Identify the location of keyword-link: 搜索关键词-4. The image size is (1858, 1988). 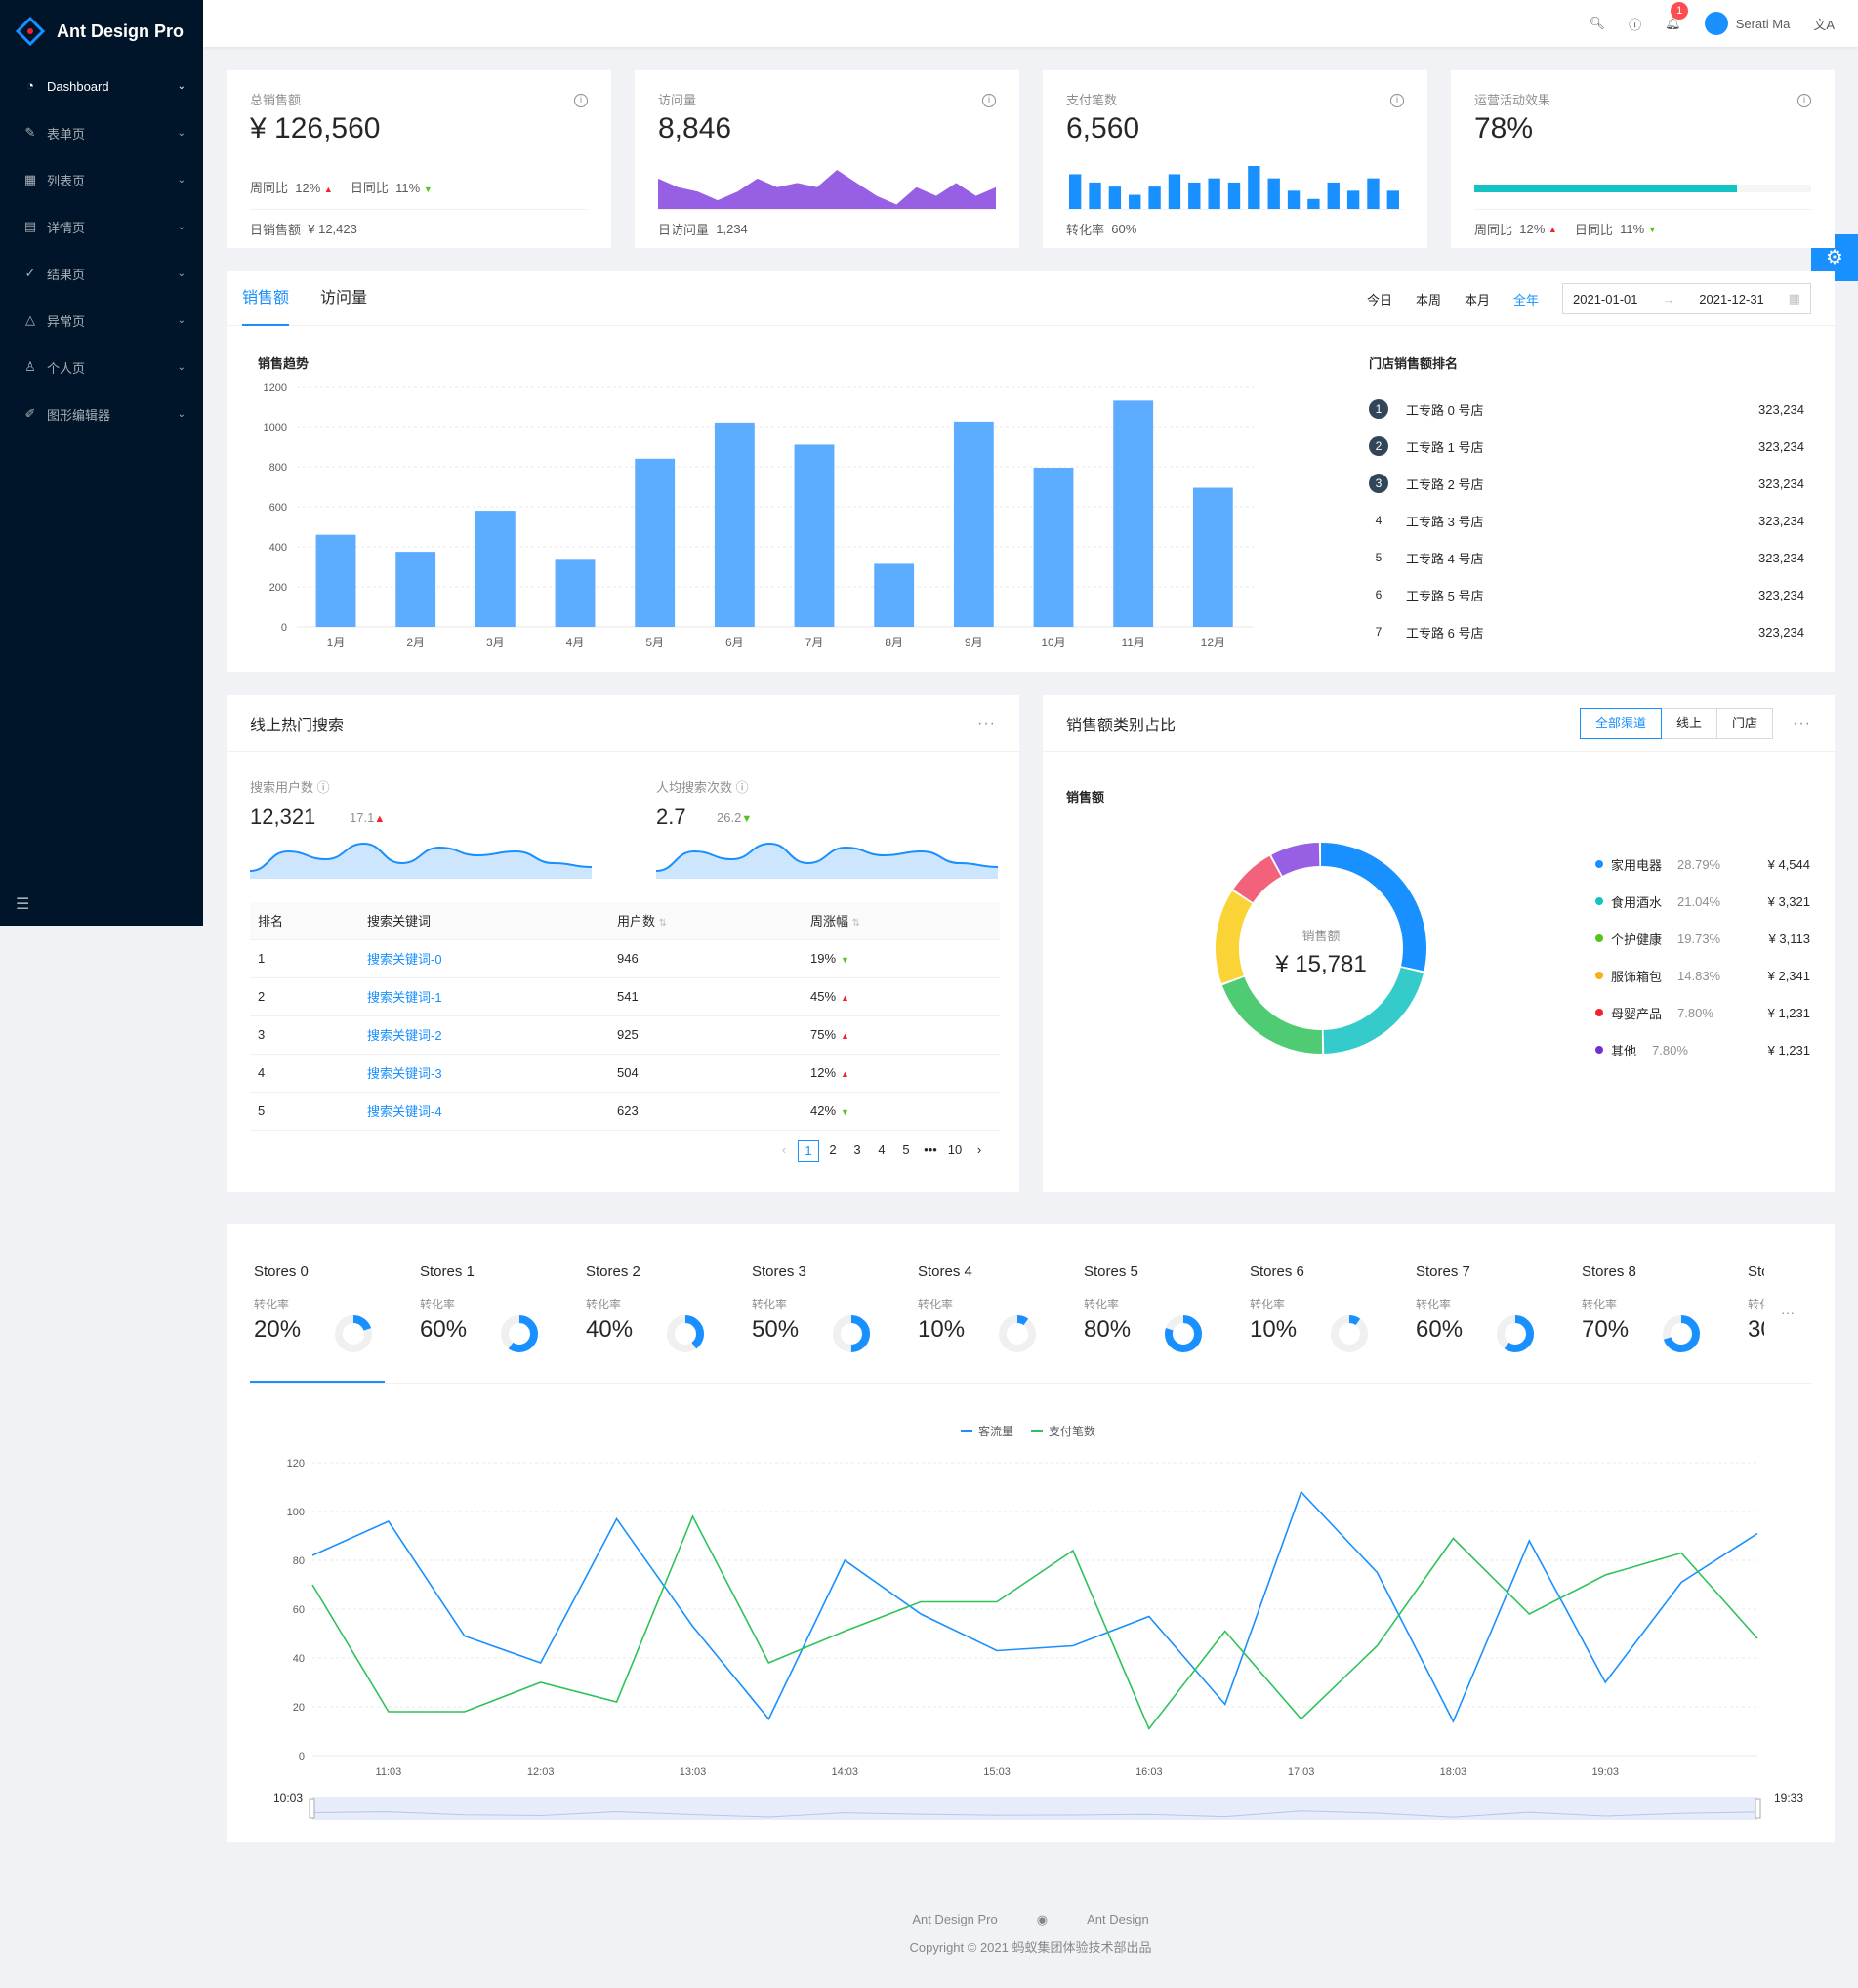
(404, 1111).